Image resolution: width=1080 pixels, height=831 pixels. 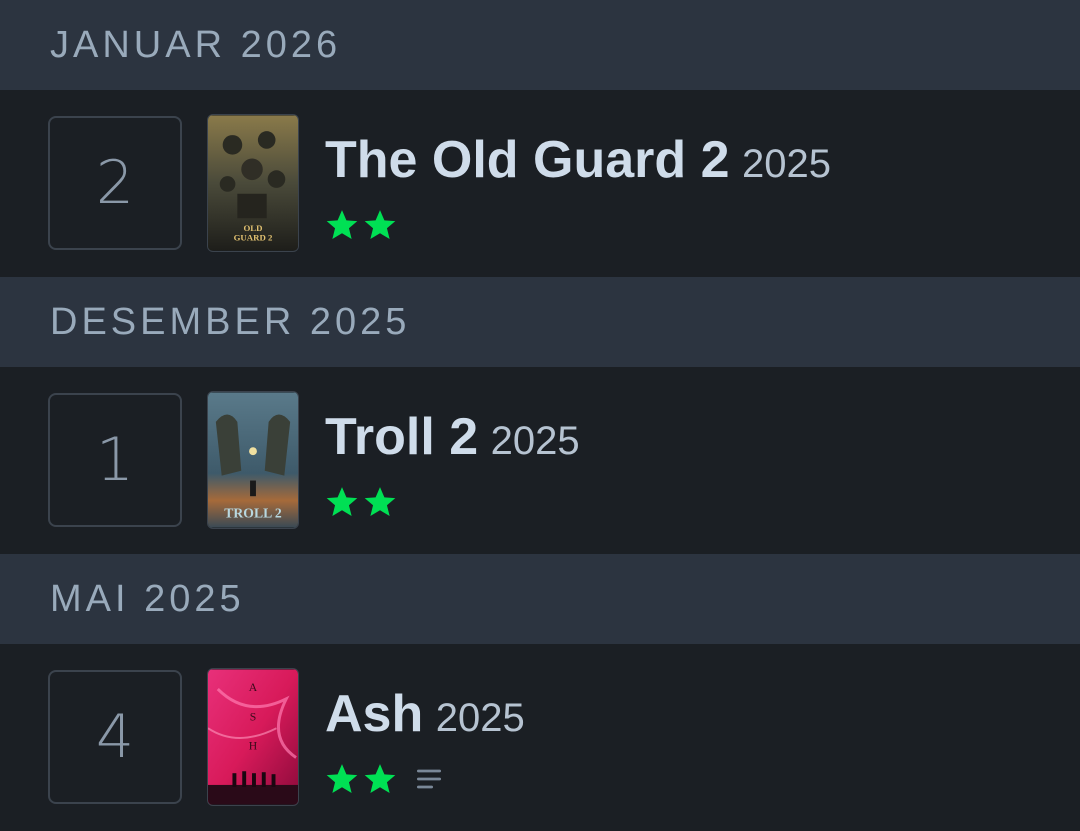 I want to click on troll-2-poster-icon: TROLL 2, so click(x=253, y=460).